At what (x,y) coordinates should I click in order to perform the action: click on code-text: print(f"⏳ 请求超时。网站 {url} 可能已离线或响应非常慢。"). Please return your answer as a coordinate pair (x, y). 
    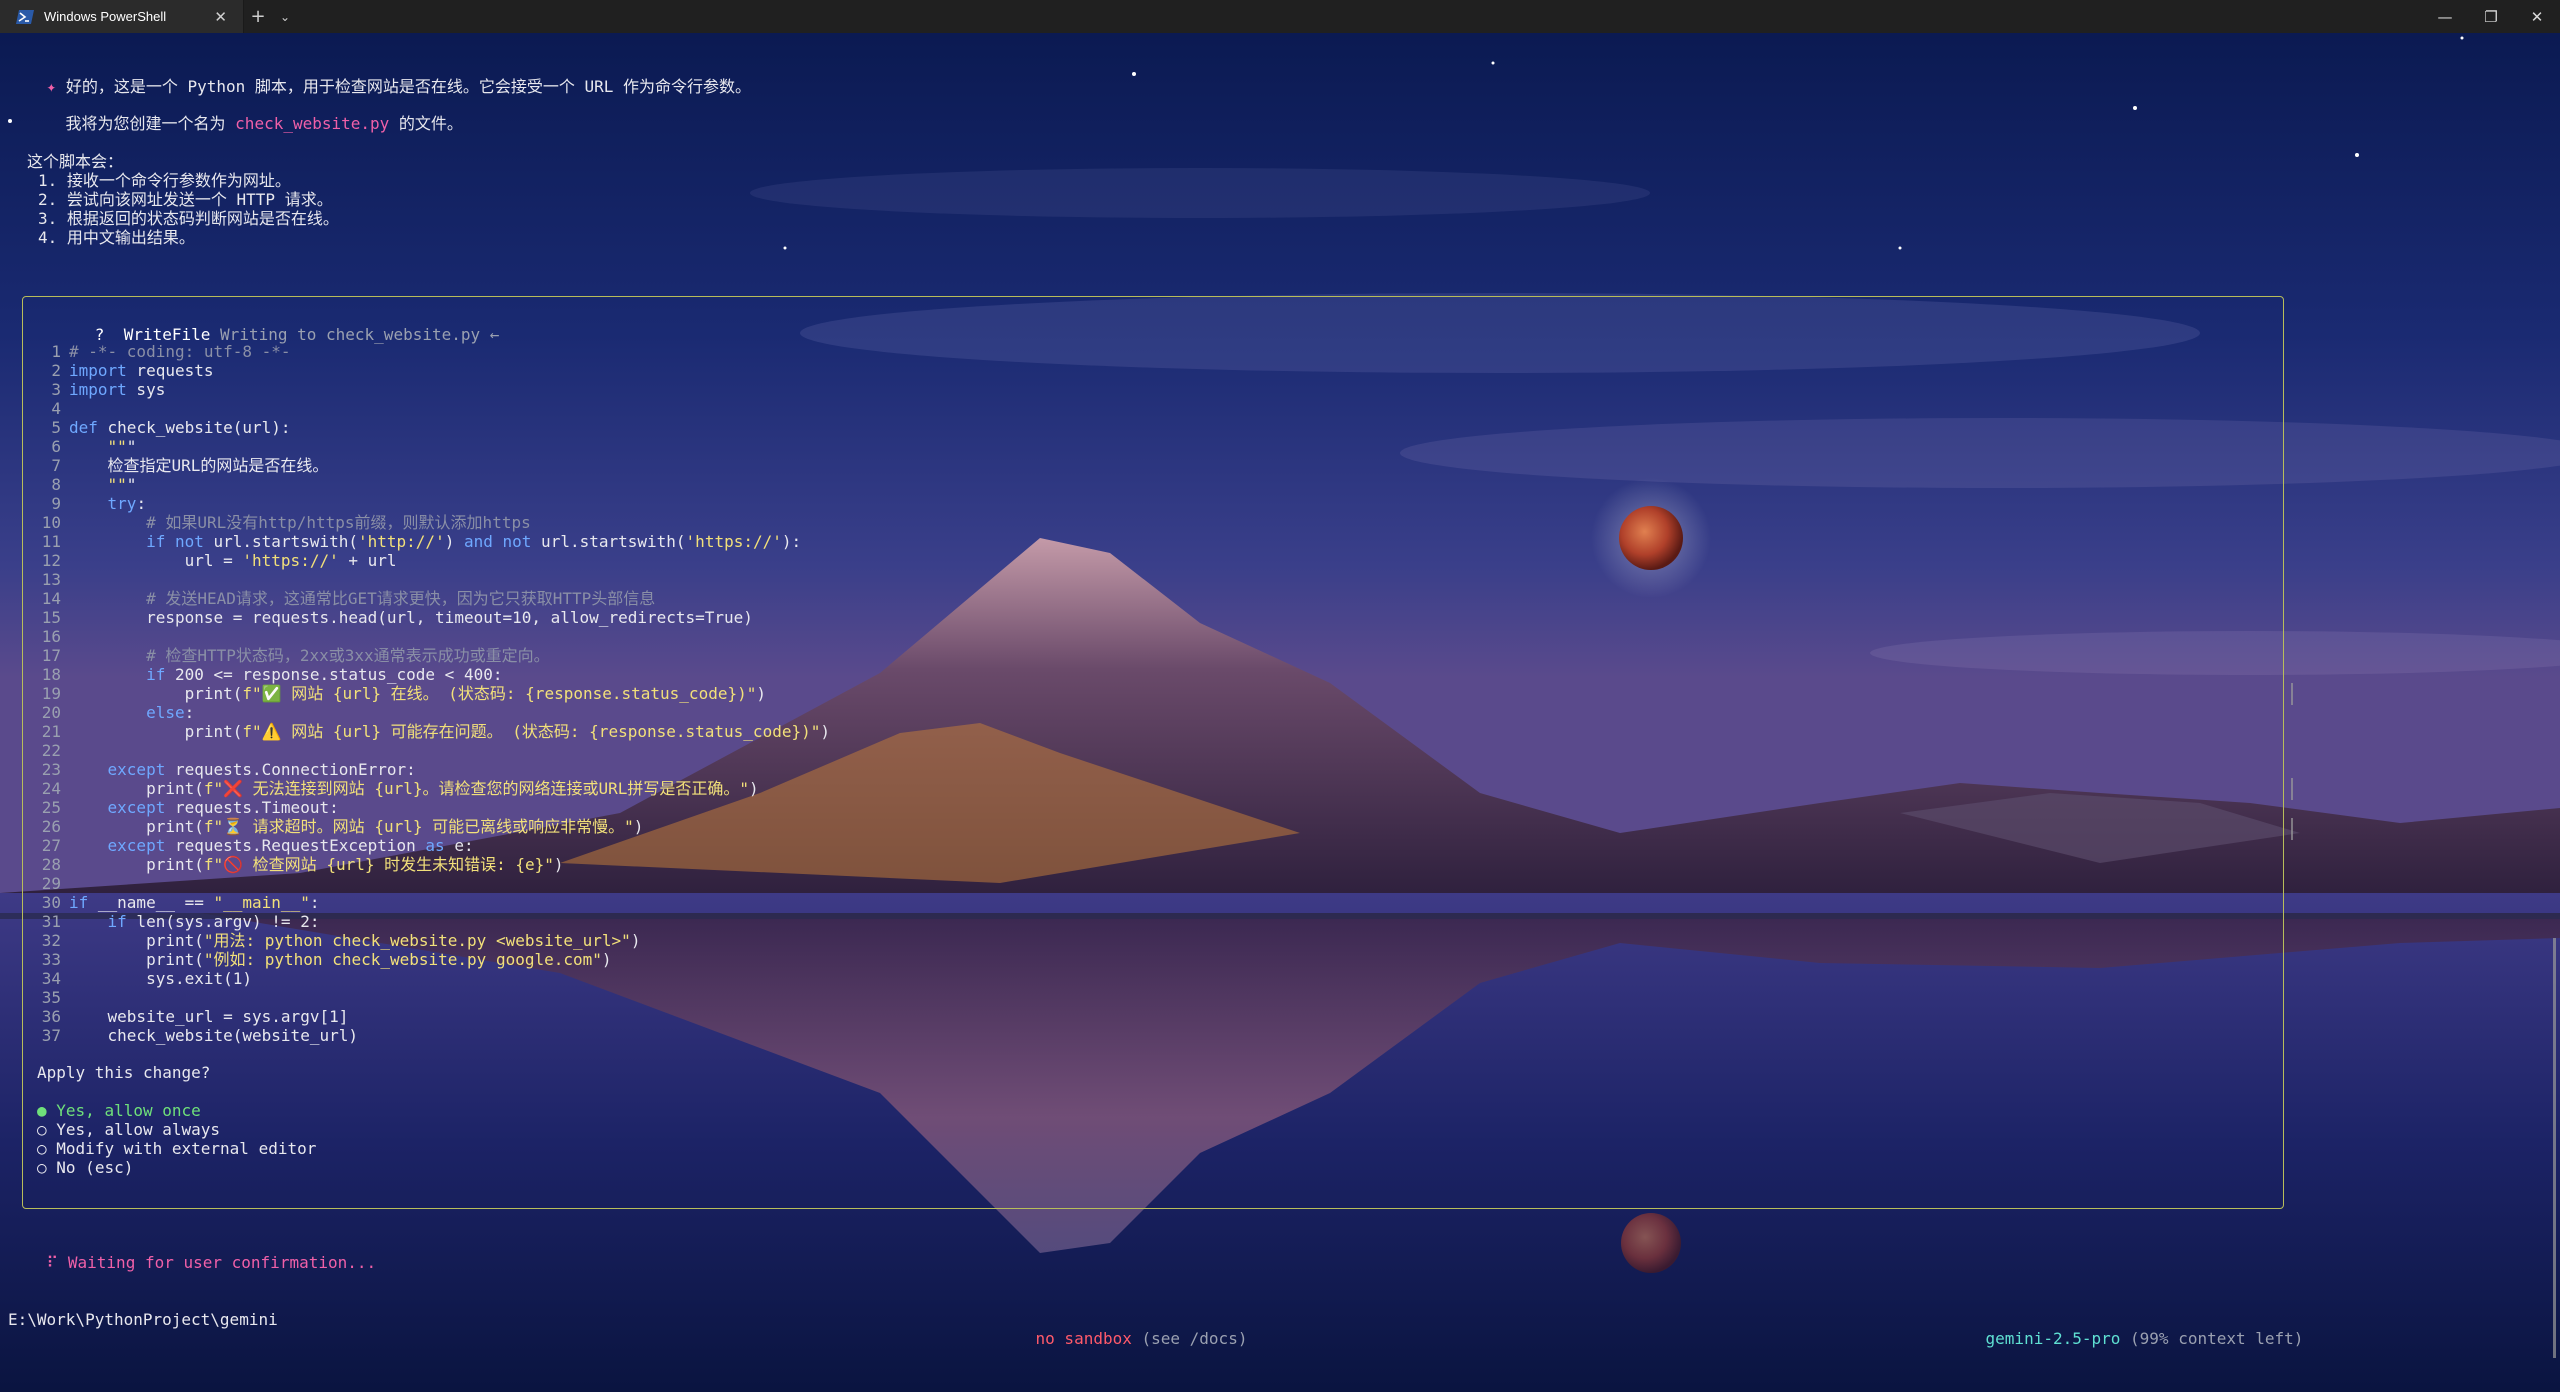
    Looking at the image, I should click on (356, 826).